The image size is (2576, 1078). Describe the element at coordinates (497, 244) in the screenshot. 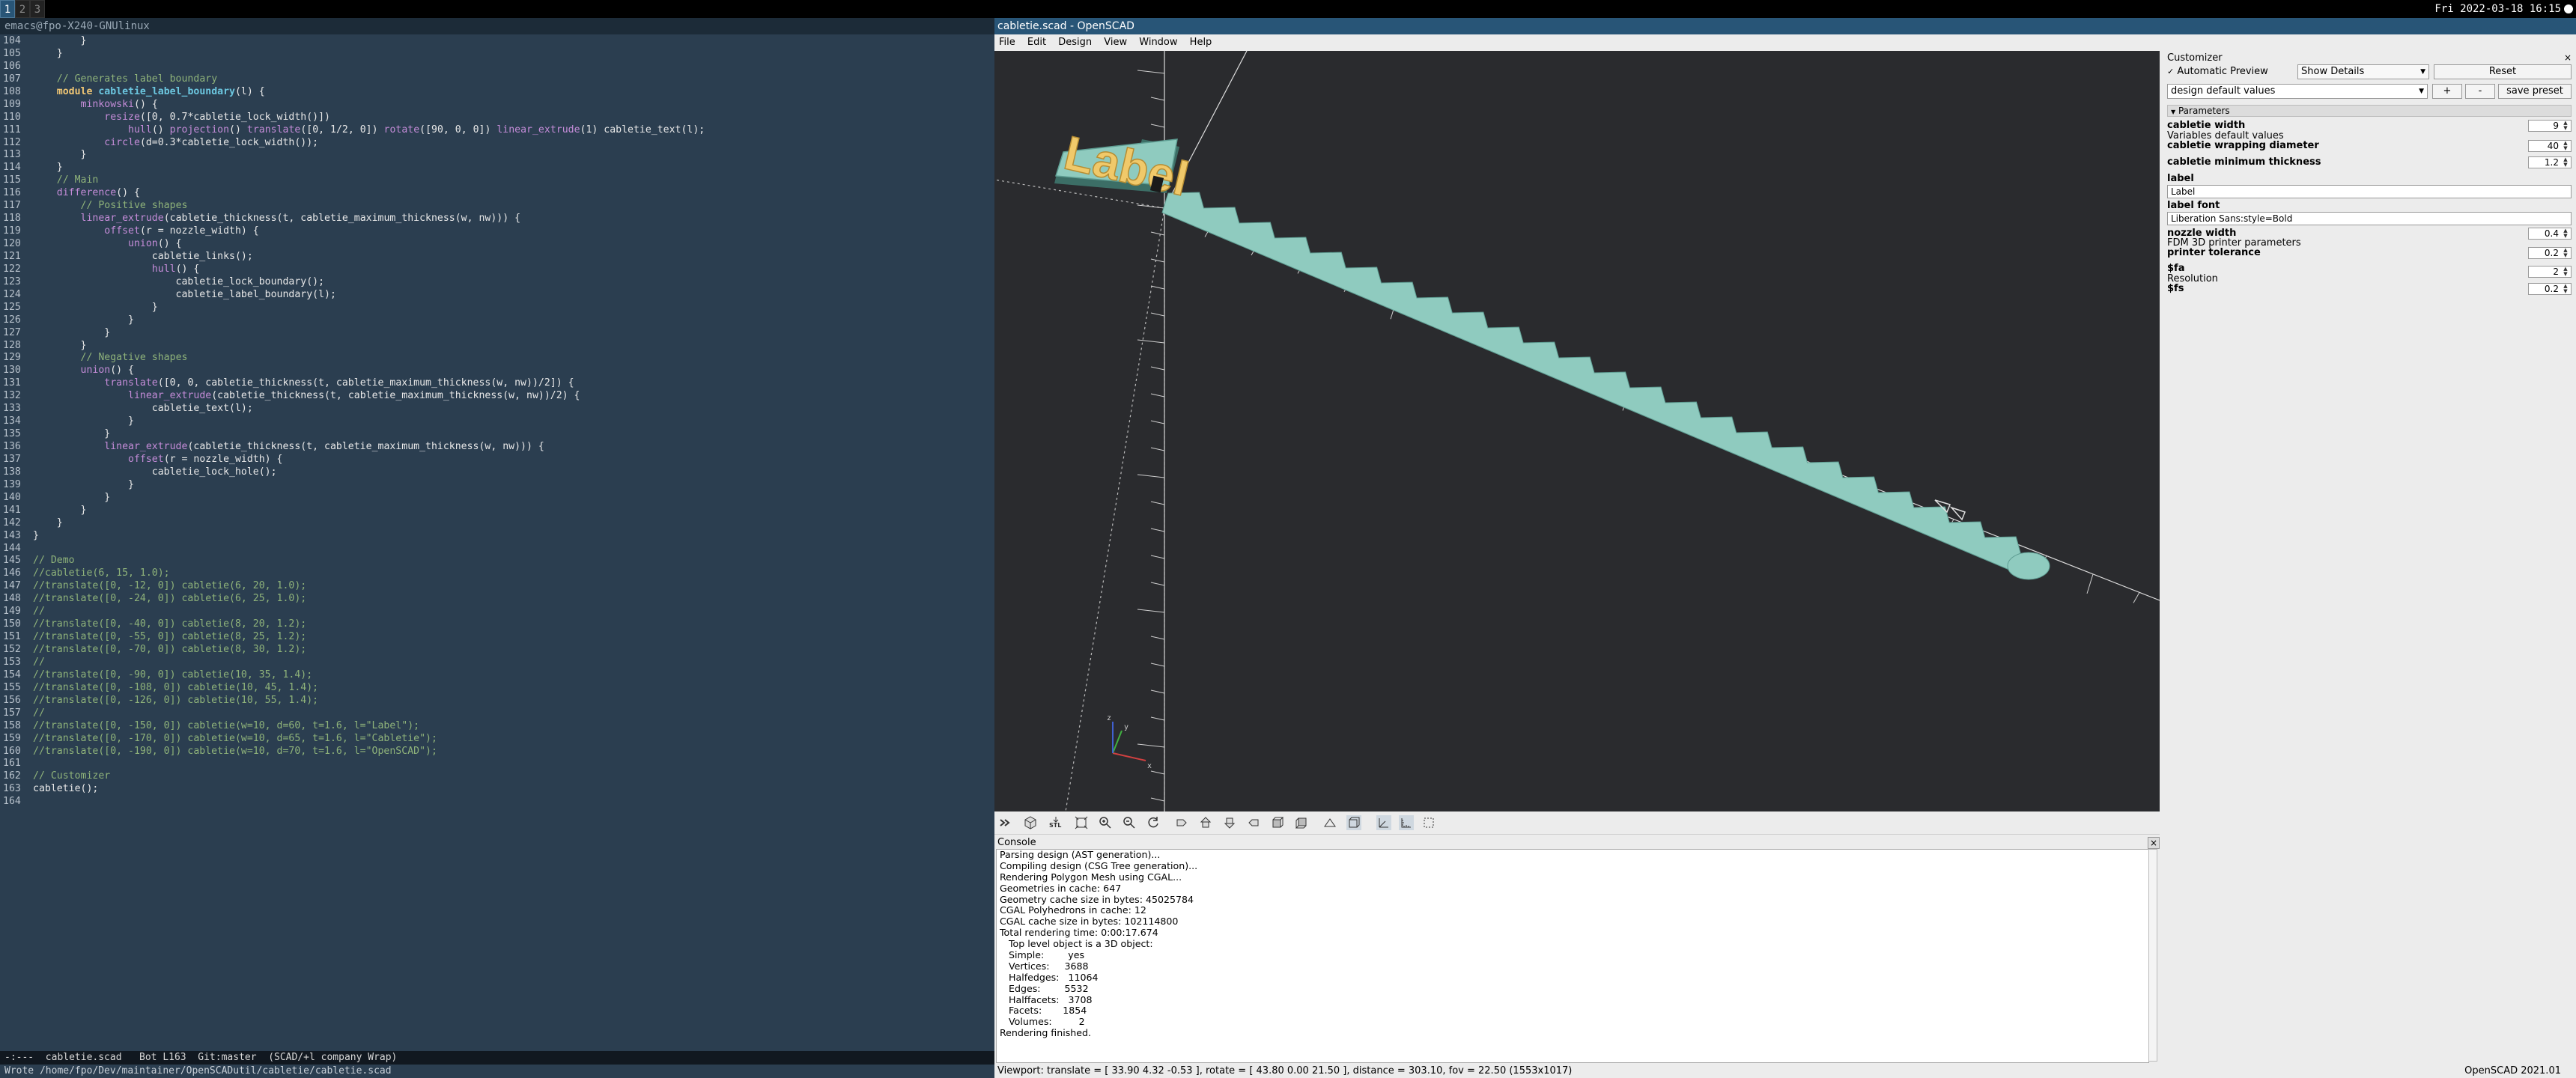

I see `code-line: 120 union() {` at that location.